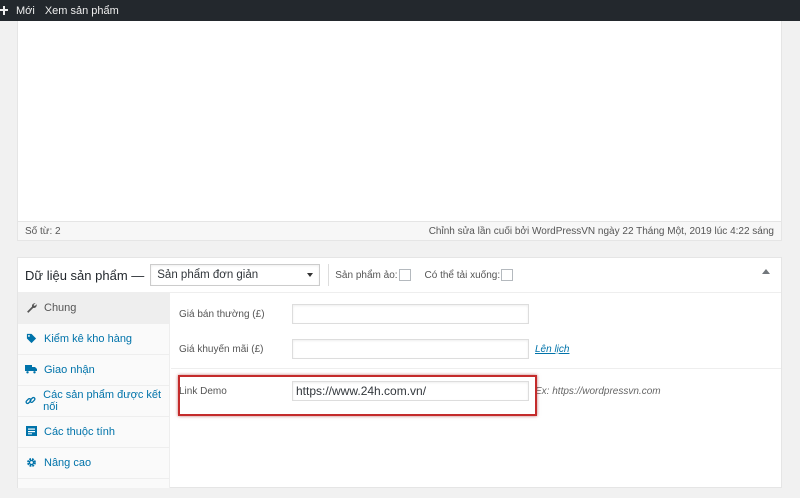 This screenshot has height=498, width=800. Describe the element at coordinates (476, 368) in the screenshot. I see `section-divider` at that location.